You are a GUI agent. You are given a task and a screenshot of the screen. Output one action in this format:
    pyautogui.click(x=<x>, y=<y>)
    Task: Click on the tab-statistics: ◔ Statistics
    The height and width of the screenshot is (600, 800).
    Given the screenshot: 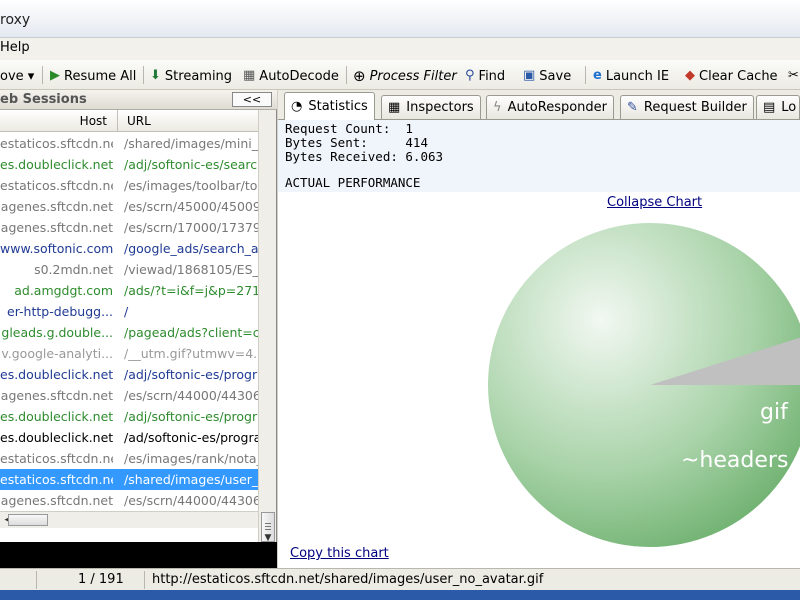 What is the action you would take?
    pyautogui.click(x=329, y=106)
    